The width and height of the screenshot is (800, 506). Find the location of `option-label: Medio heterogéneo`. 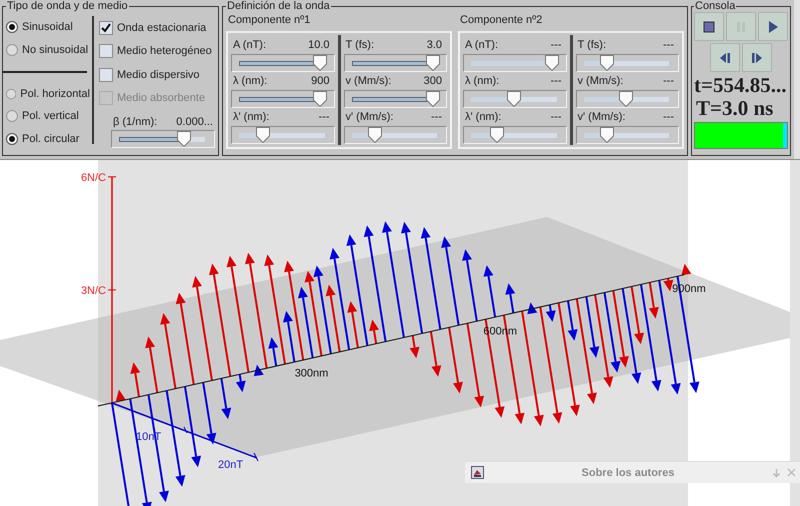

option-label: Medio heterogéneo is located at coordinates (164, 51).